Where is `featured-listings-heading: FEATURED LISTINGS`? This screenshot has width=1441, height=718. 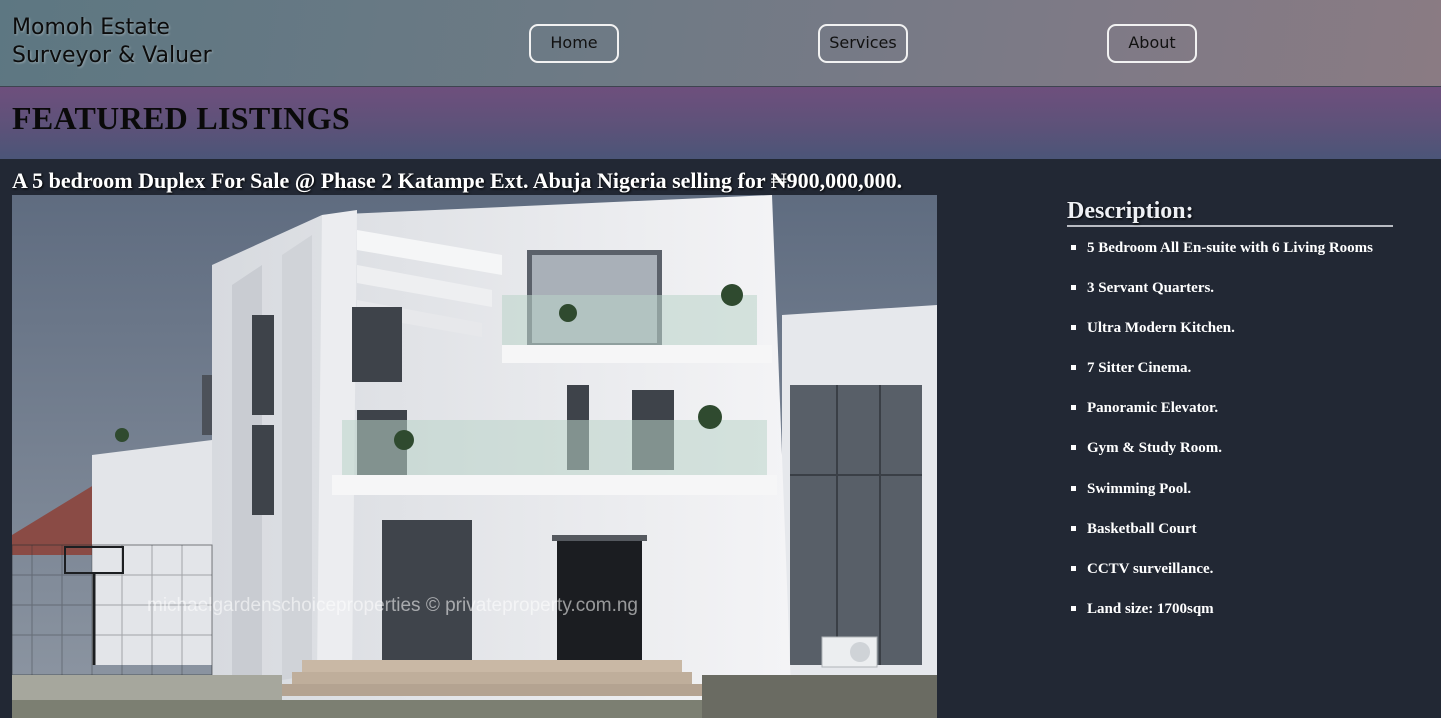
featured-listings-heading: FEATURED LISTINGS is located at coordinates (181, 118).